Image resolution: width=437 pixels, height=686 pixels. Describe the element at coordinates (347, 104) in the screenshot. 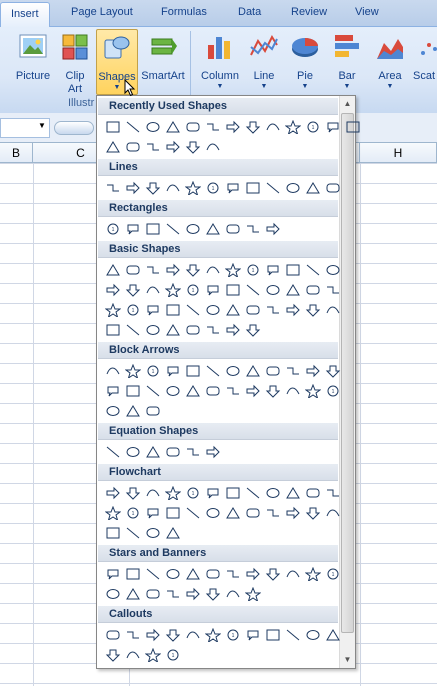

I see `scroll-up-arrow-icon: ▲` at that location.